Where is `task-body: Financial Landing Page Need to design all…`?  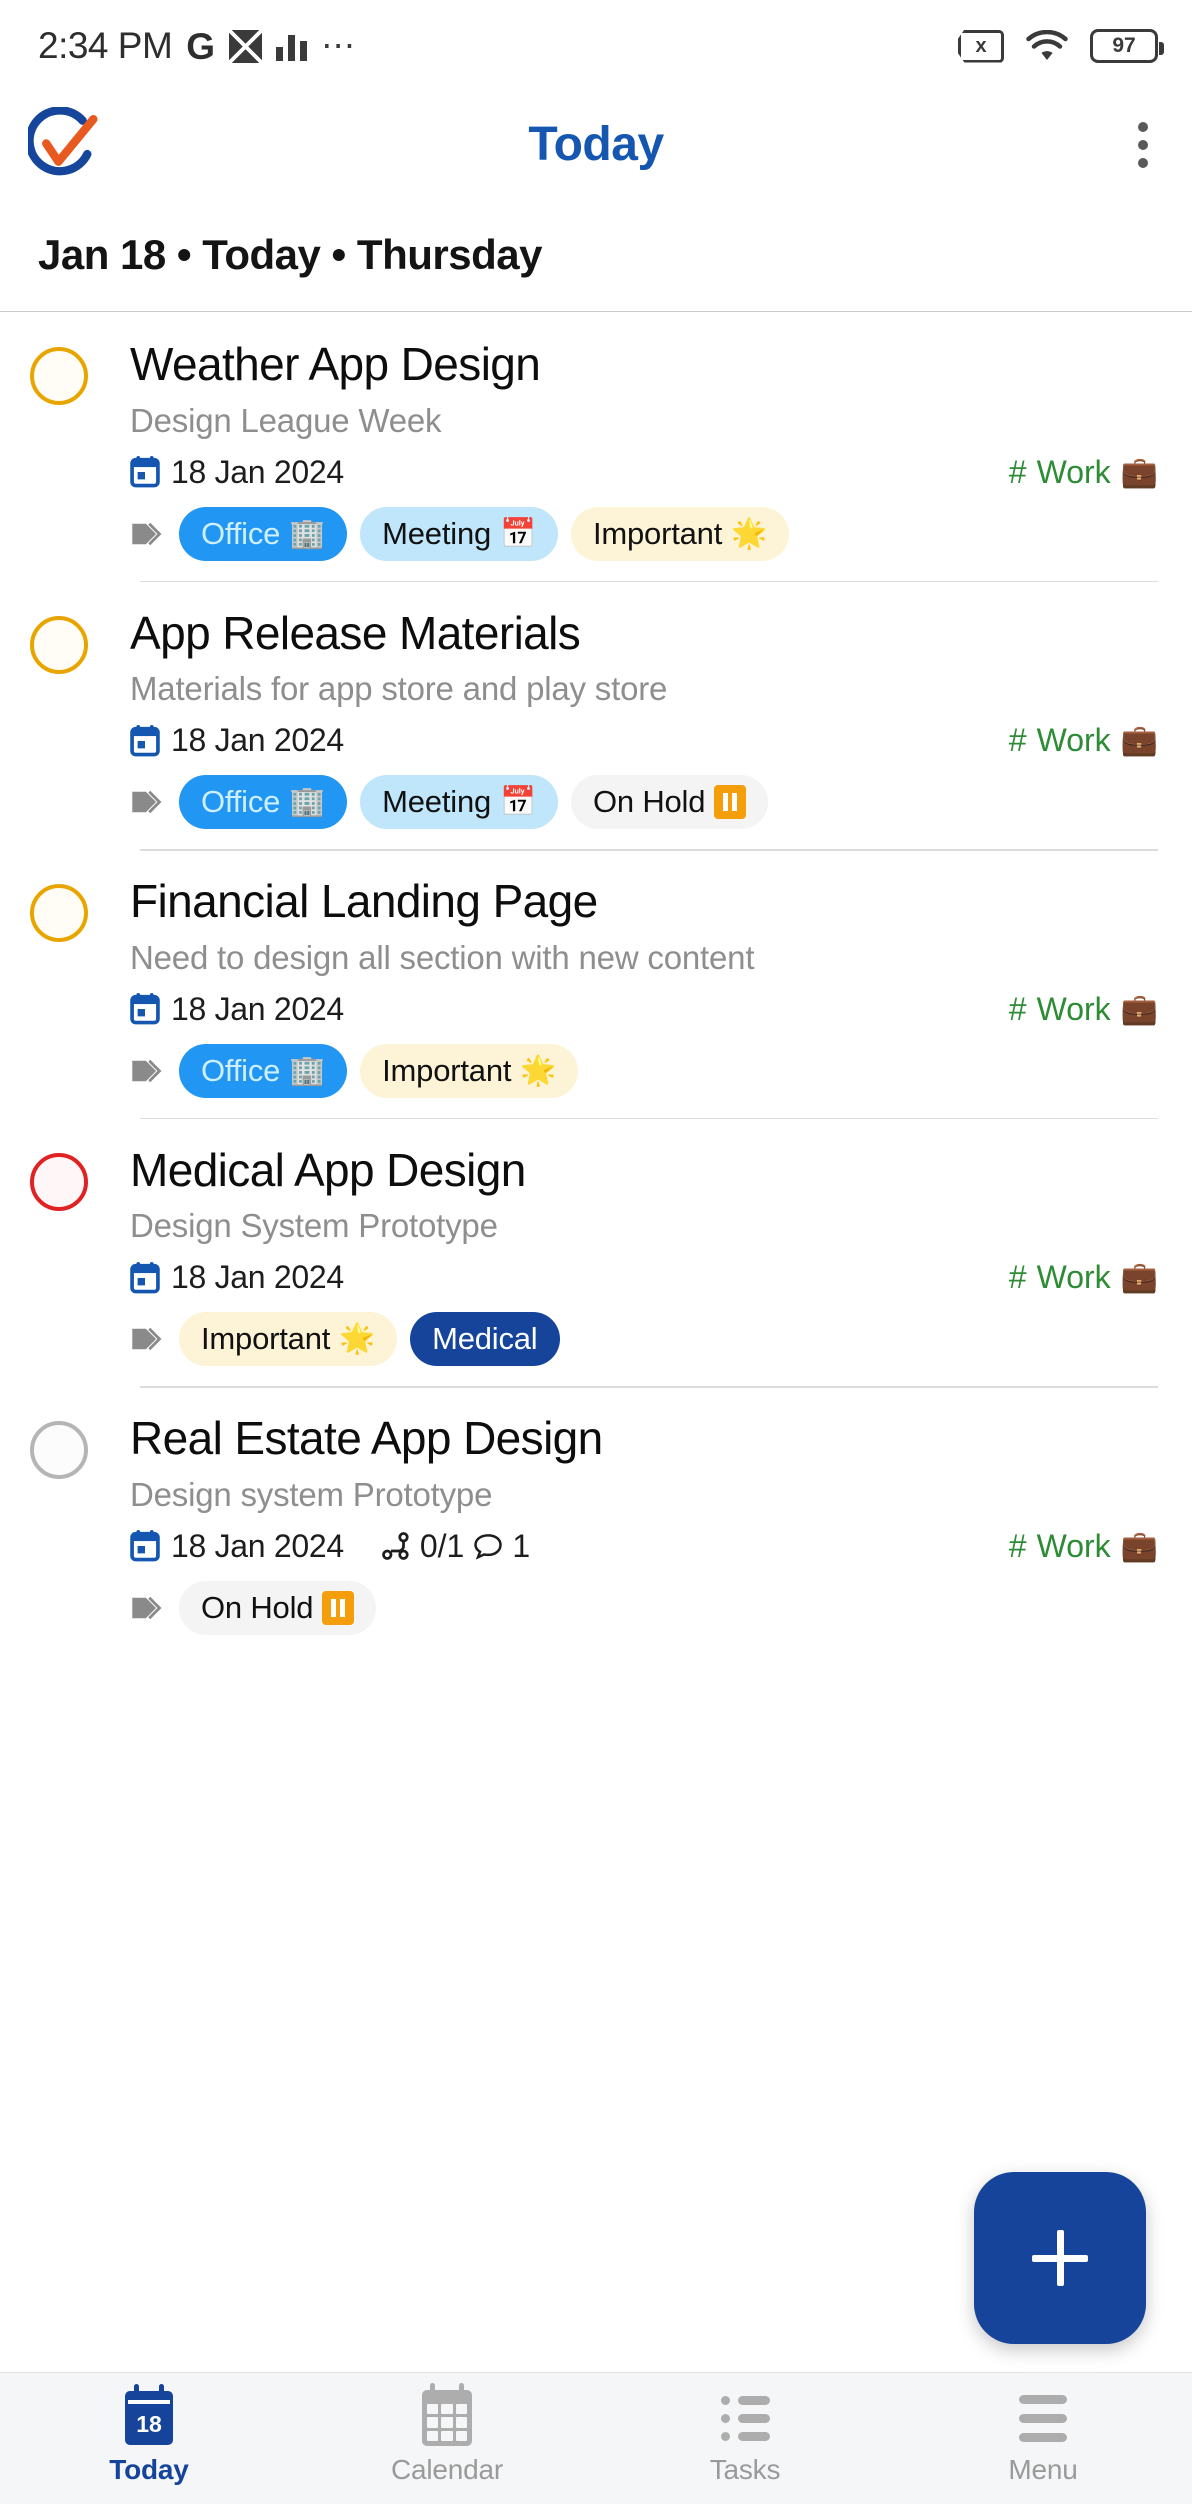
task-body: Financial Landing Page Need to design all… is located at coordinates (623, 987).